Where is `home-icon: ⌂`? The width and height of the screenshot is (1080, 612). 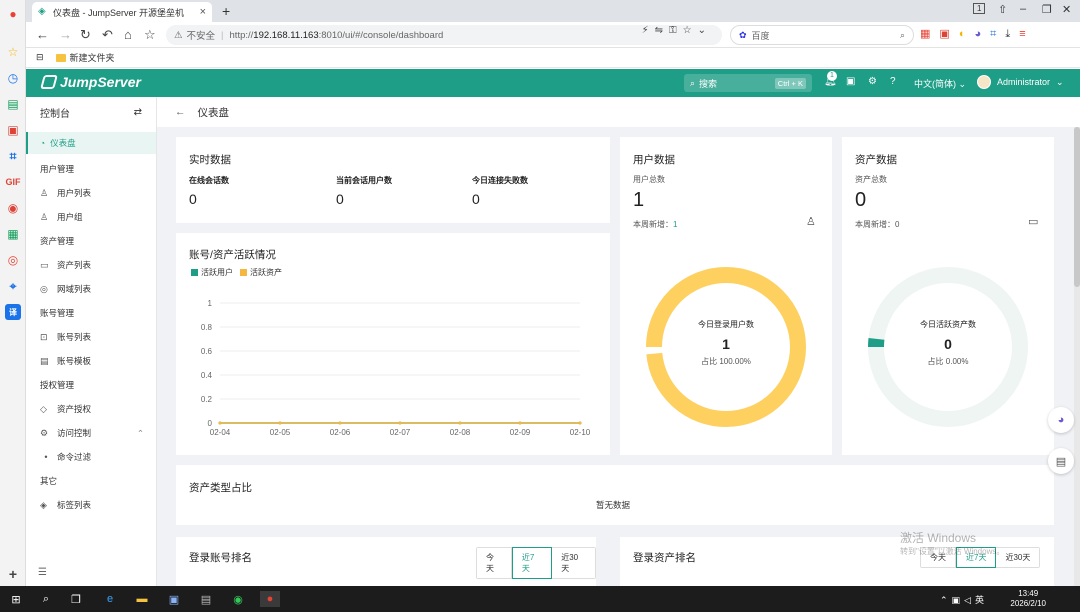
home-icon: ⌂ is located at coordinates (128, 34).